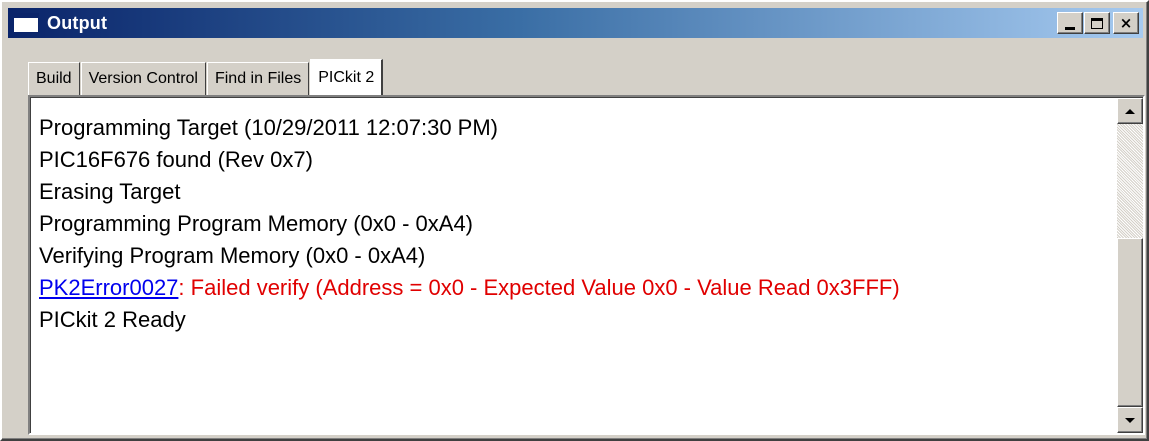  I want to click on title-bar: Output ×, so click(575, 23).